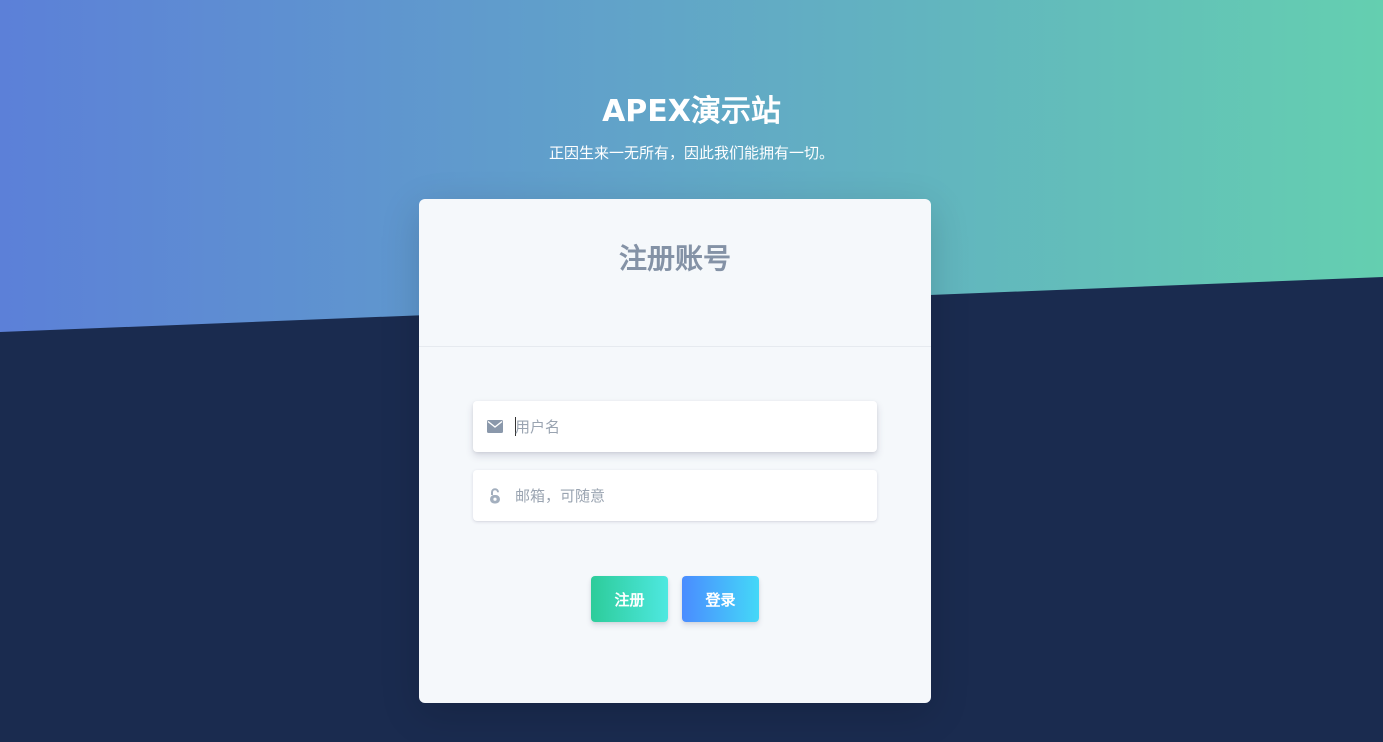 The width and height of the screenshot is (1383, 742). What do you see at coordinates (720, 599) in the screenshot?
I see `login-button: 登录` at bounding box center [720, 599].